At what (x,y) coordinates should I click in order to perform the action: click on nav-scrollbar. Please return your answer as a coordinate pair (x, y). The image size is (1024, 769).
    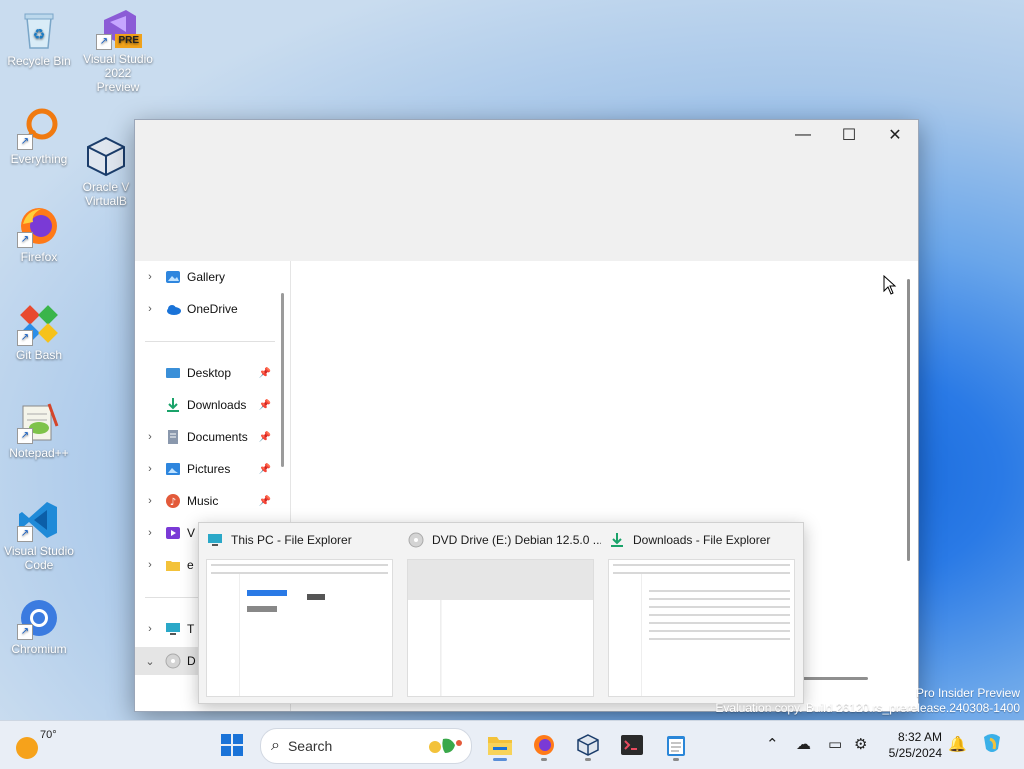
    Looking at the image, I should click on (282, 380).